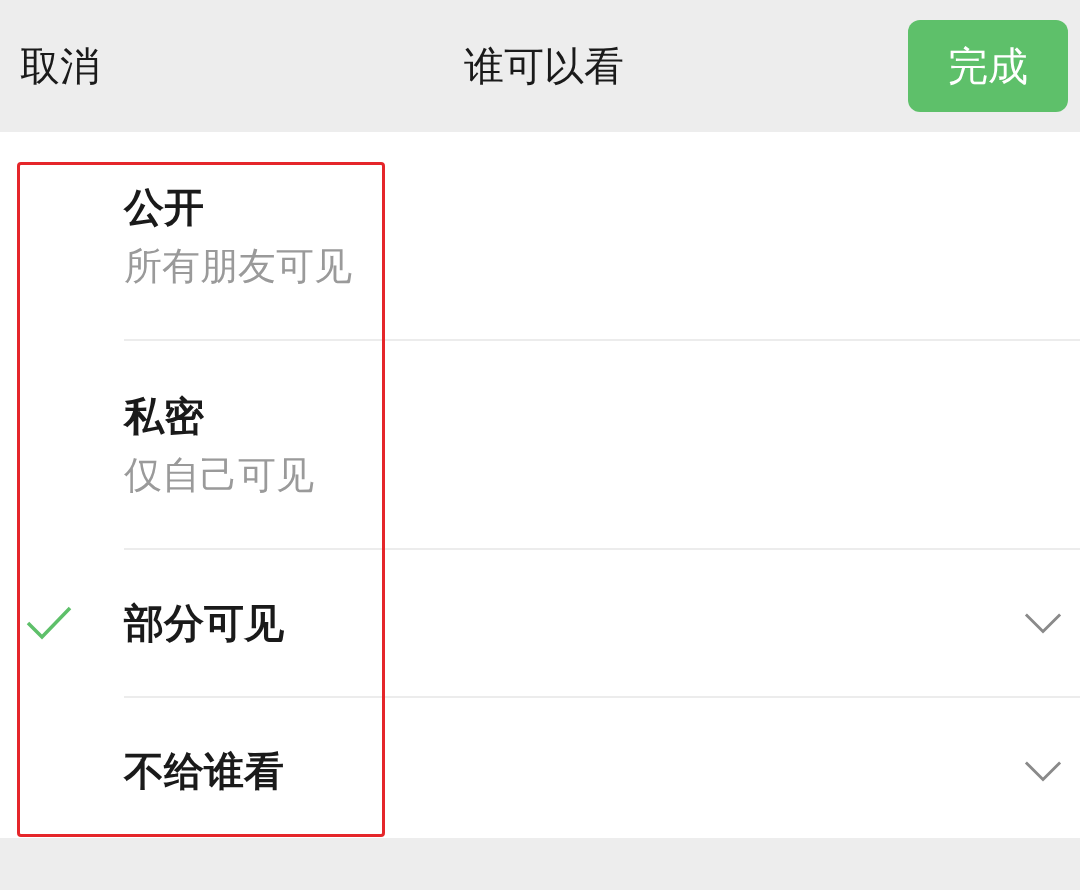 The image size is (1080, 890). I want to click on option-title: 不给谁看, so click(204, 771).